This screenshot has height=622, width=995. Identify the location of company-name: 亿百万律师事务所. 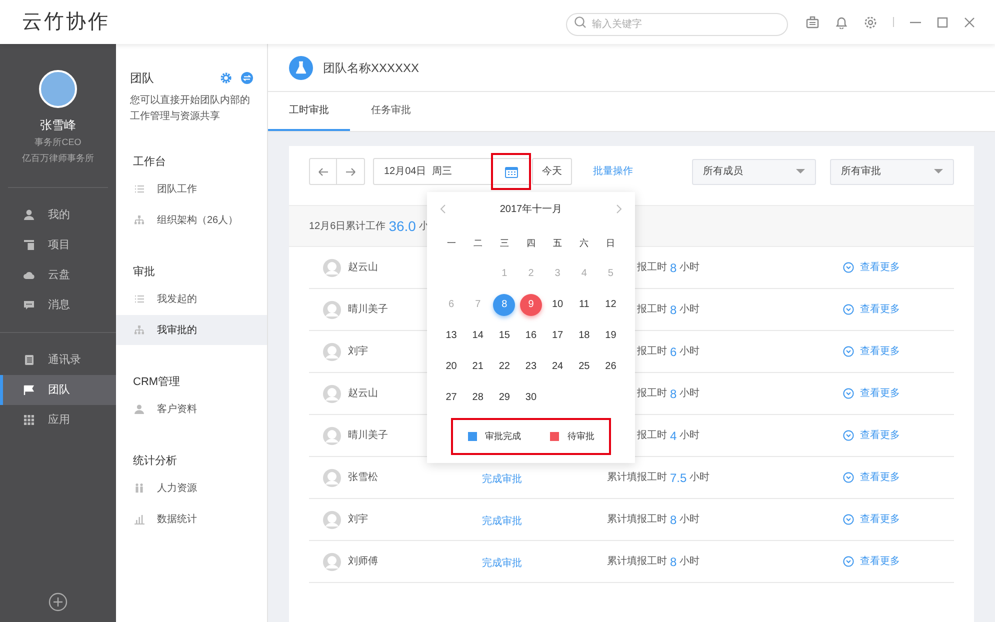
(58, 158).